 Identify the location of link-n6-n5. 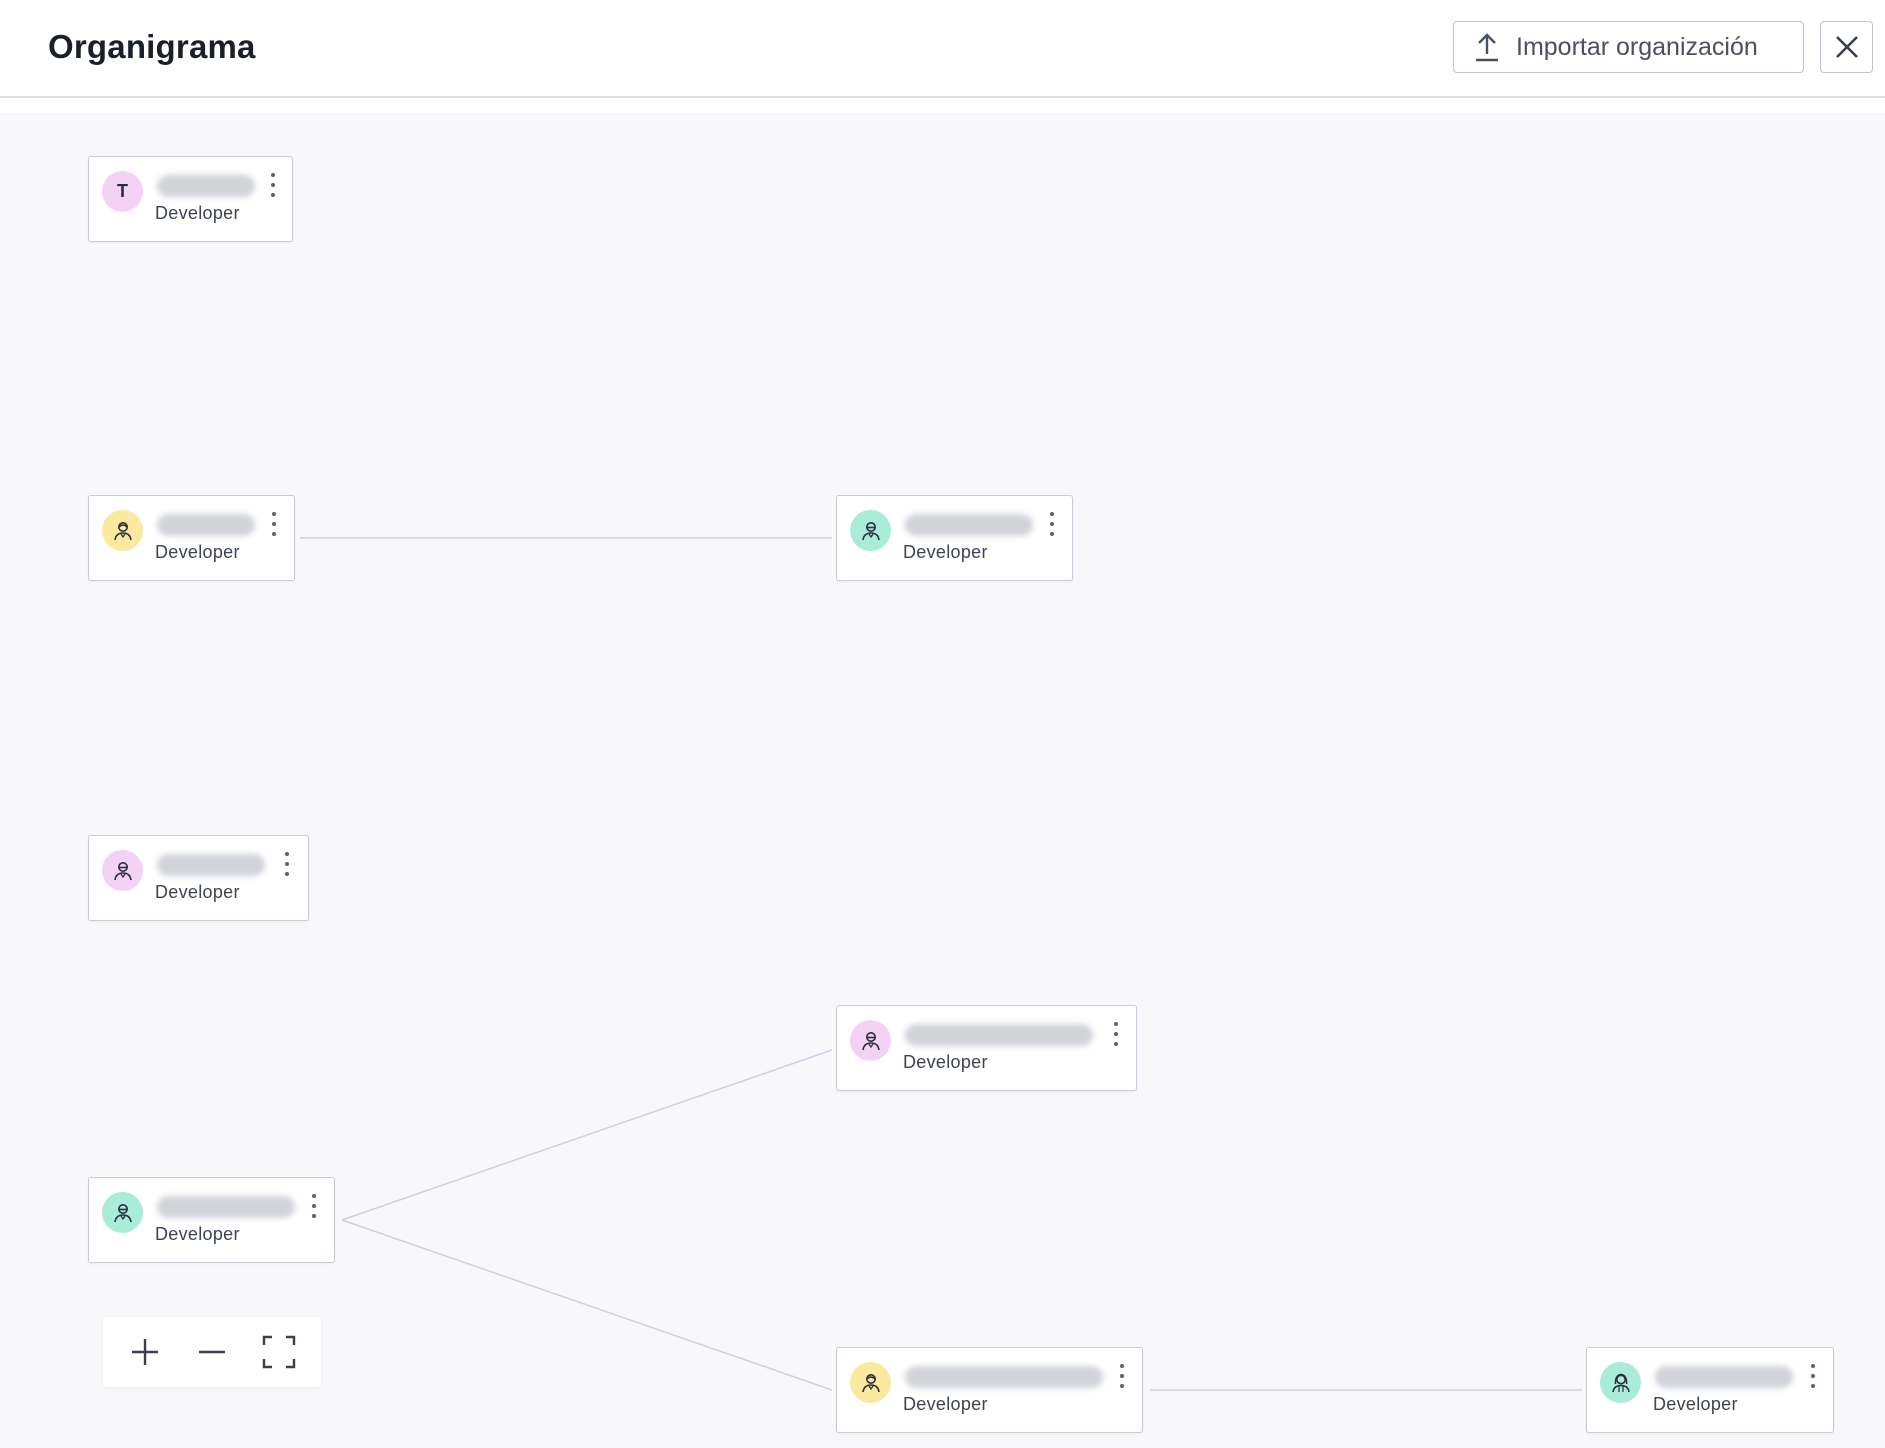
(587, 1135).